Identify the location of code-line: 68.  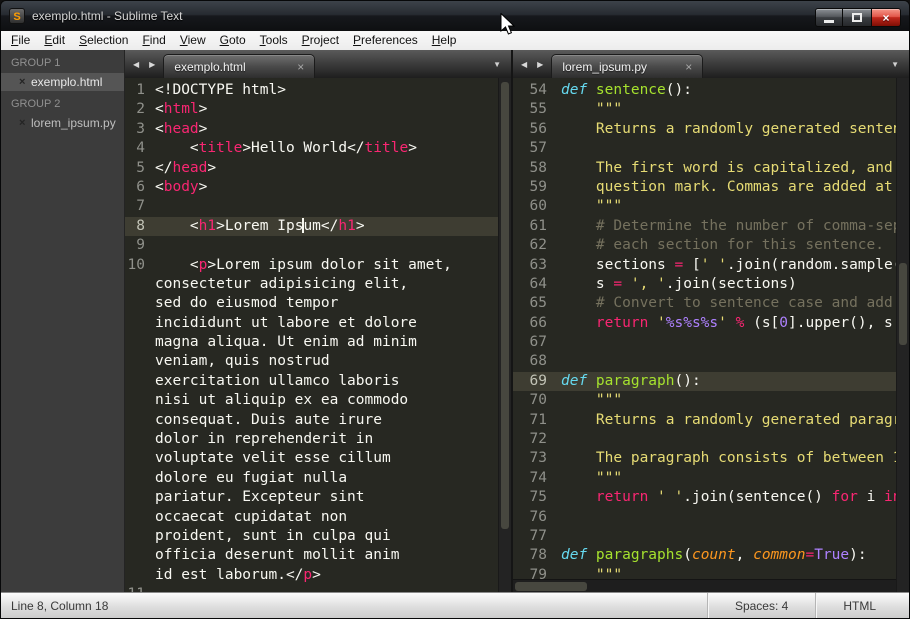
(704, 361).